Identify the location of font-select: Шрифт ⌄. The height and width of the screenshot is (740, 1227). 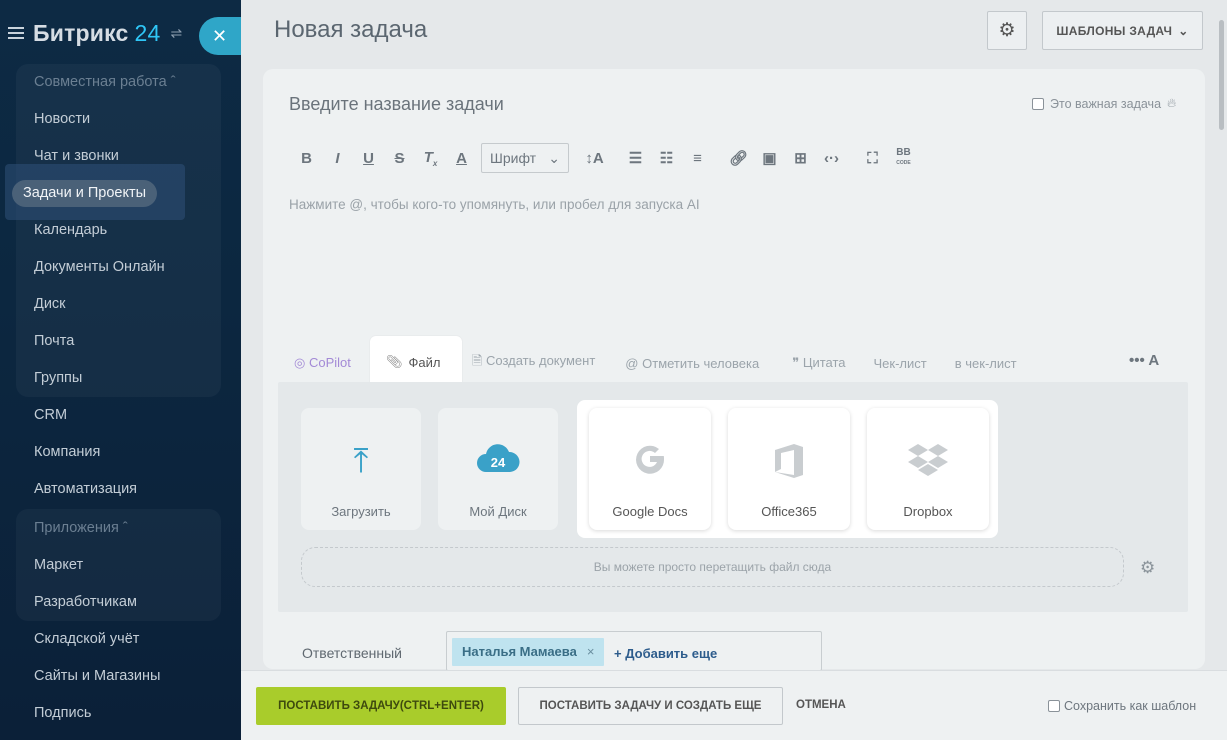
(525, 158).